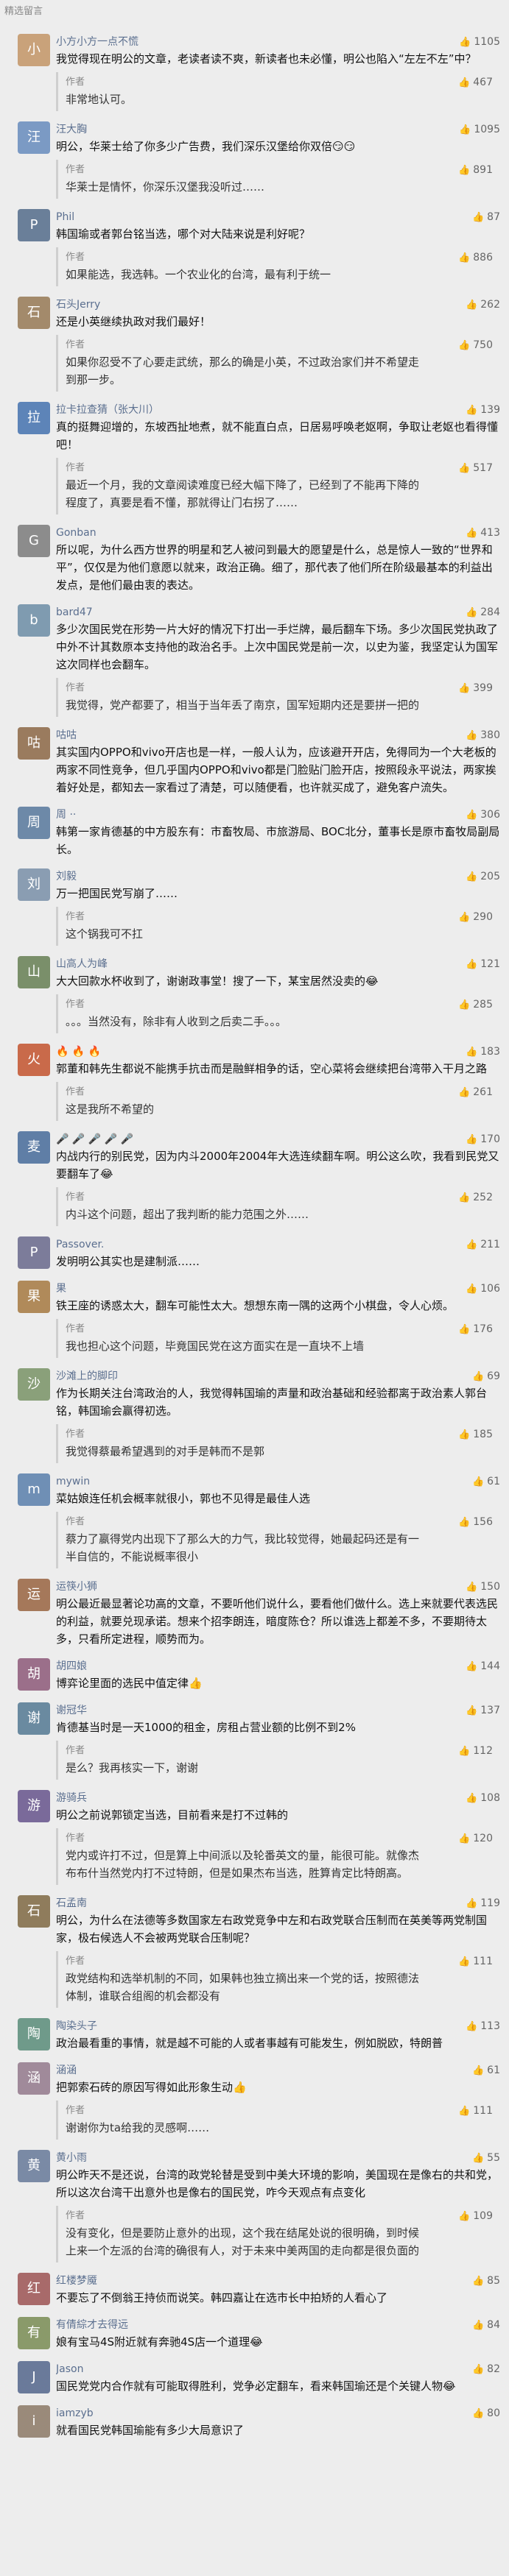 This screenshot has width=509, height=2576. What do you see at coordinates (34, 2377) in the screenshot?
I see `avatar: J` at bounding box center [34, 2377].